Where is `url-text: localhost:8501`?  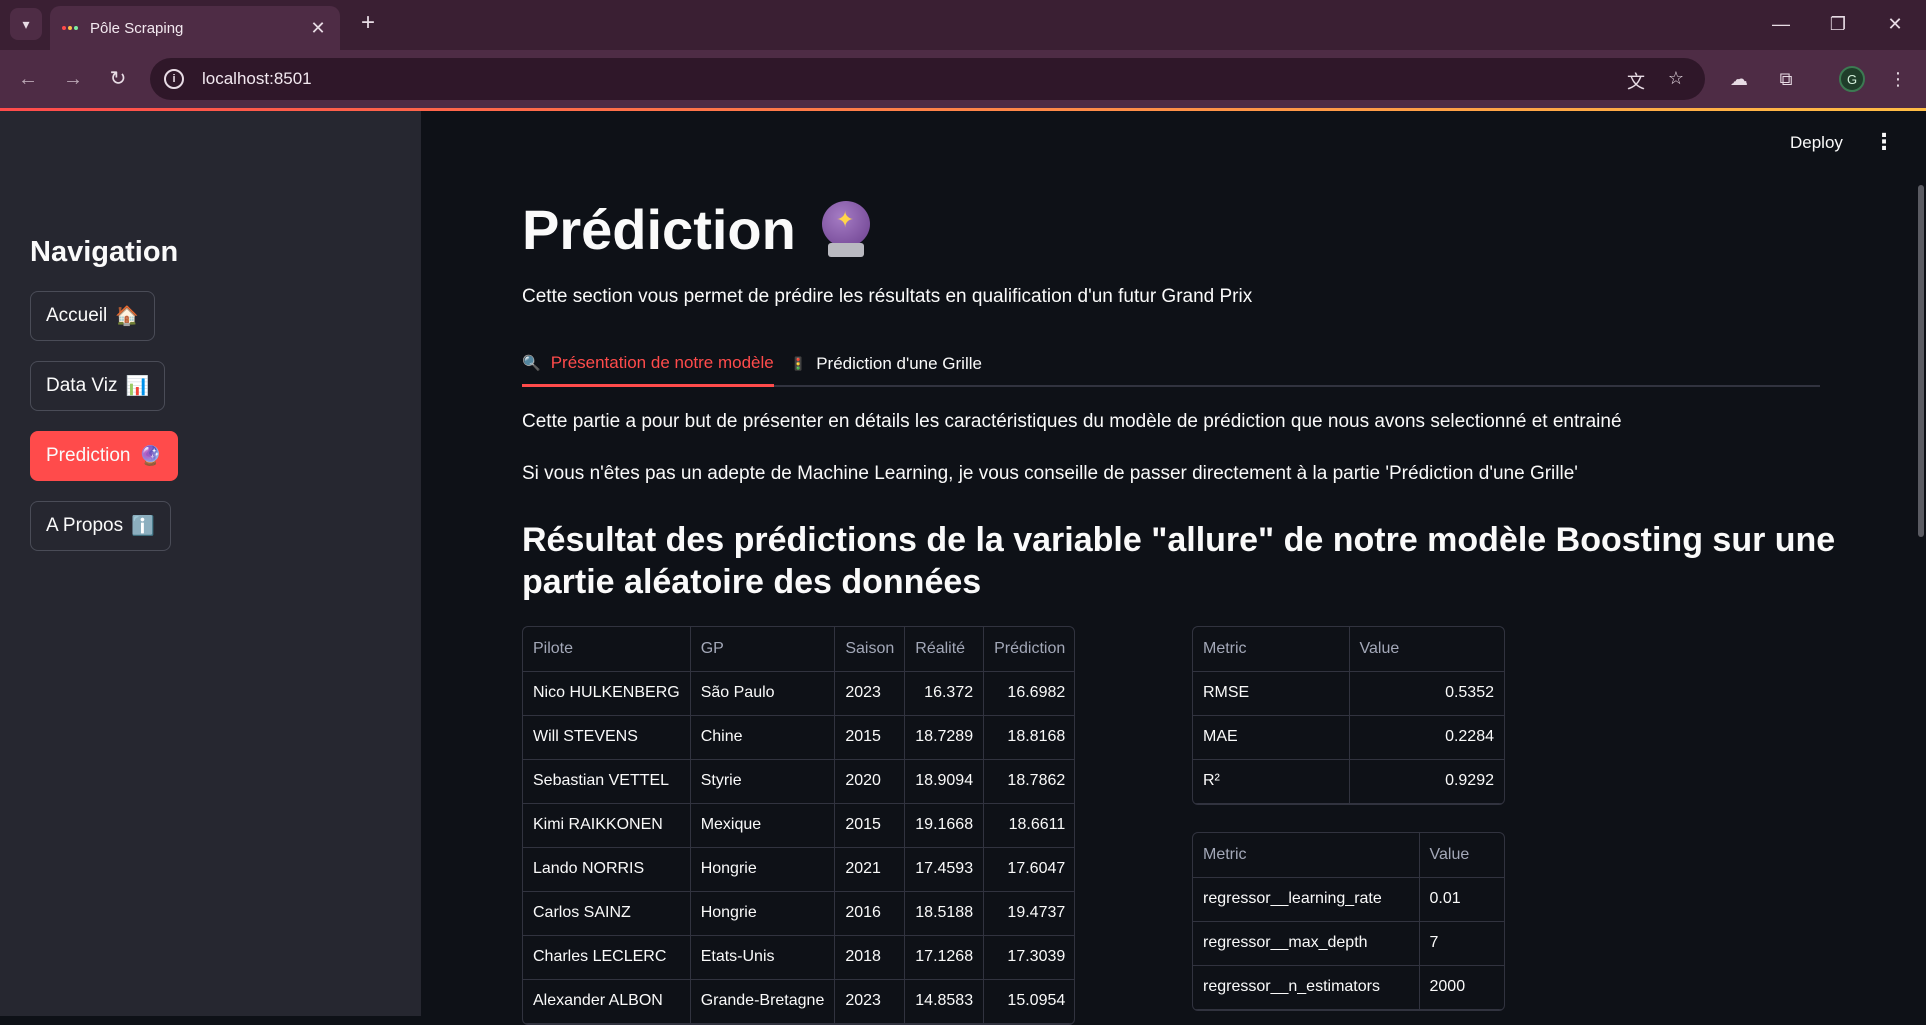 url-text: localhost:8501 is located at coordinates (257, 79).